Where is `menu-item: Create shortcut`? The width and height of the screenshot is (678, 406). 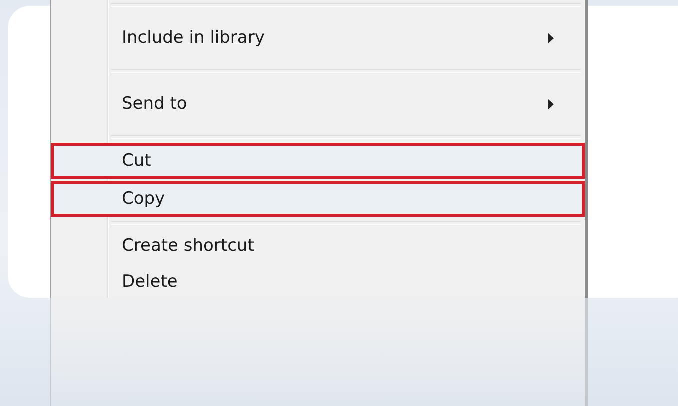
menu-item: Create shortcut is located at coordinates (318, 246).